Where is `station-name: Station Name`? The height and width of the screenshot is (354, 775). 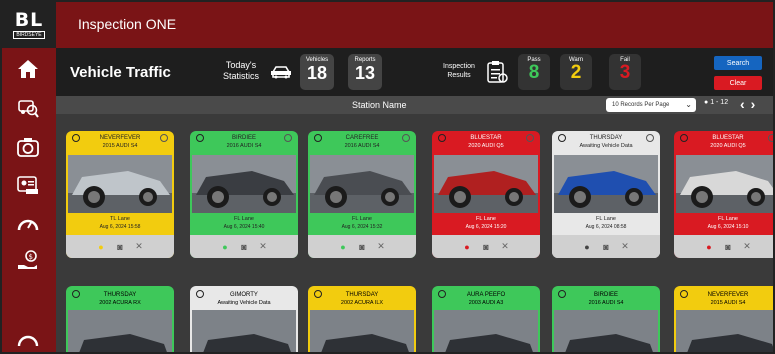
station-name: Station Name is located at coordinates (379, 105).